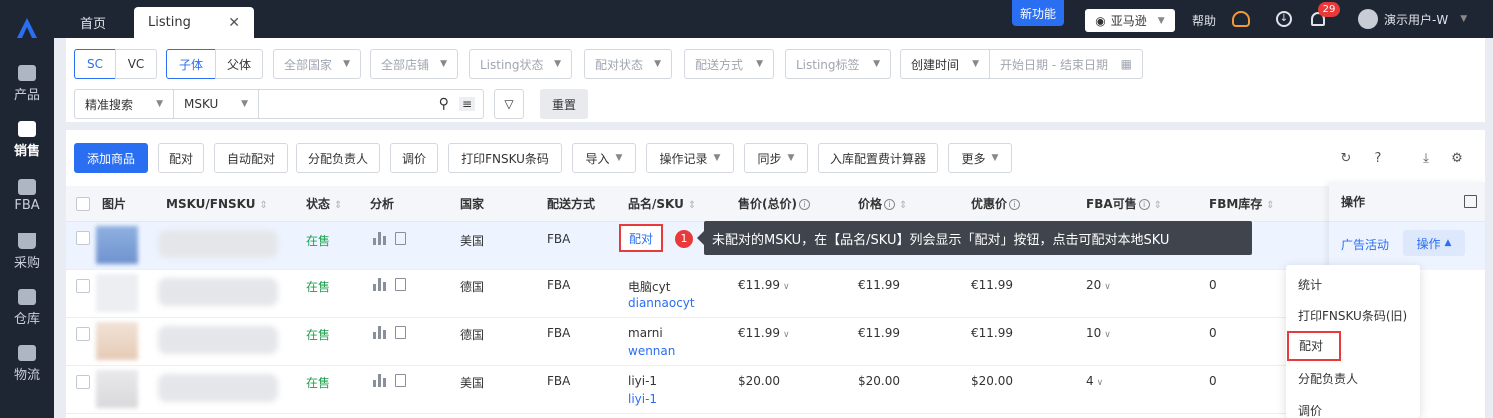 The width and height of the screenshot is (1493, 418). I want to click on listing-tag-select: Listing标签 ▼, so click(838, 64).